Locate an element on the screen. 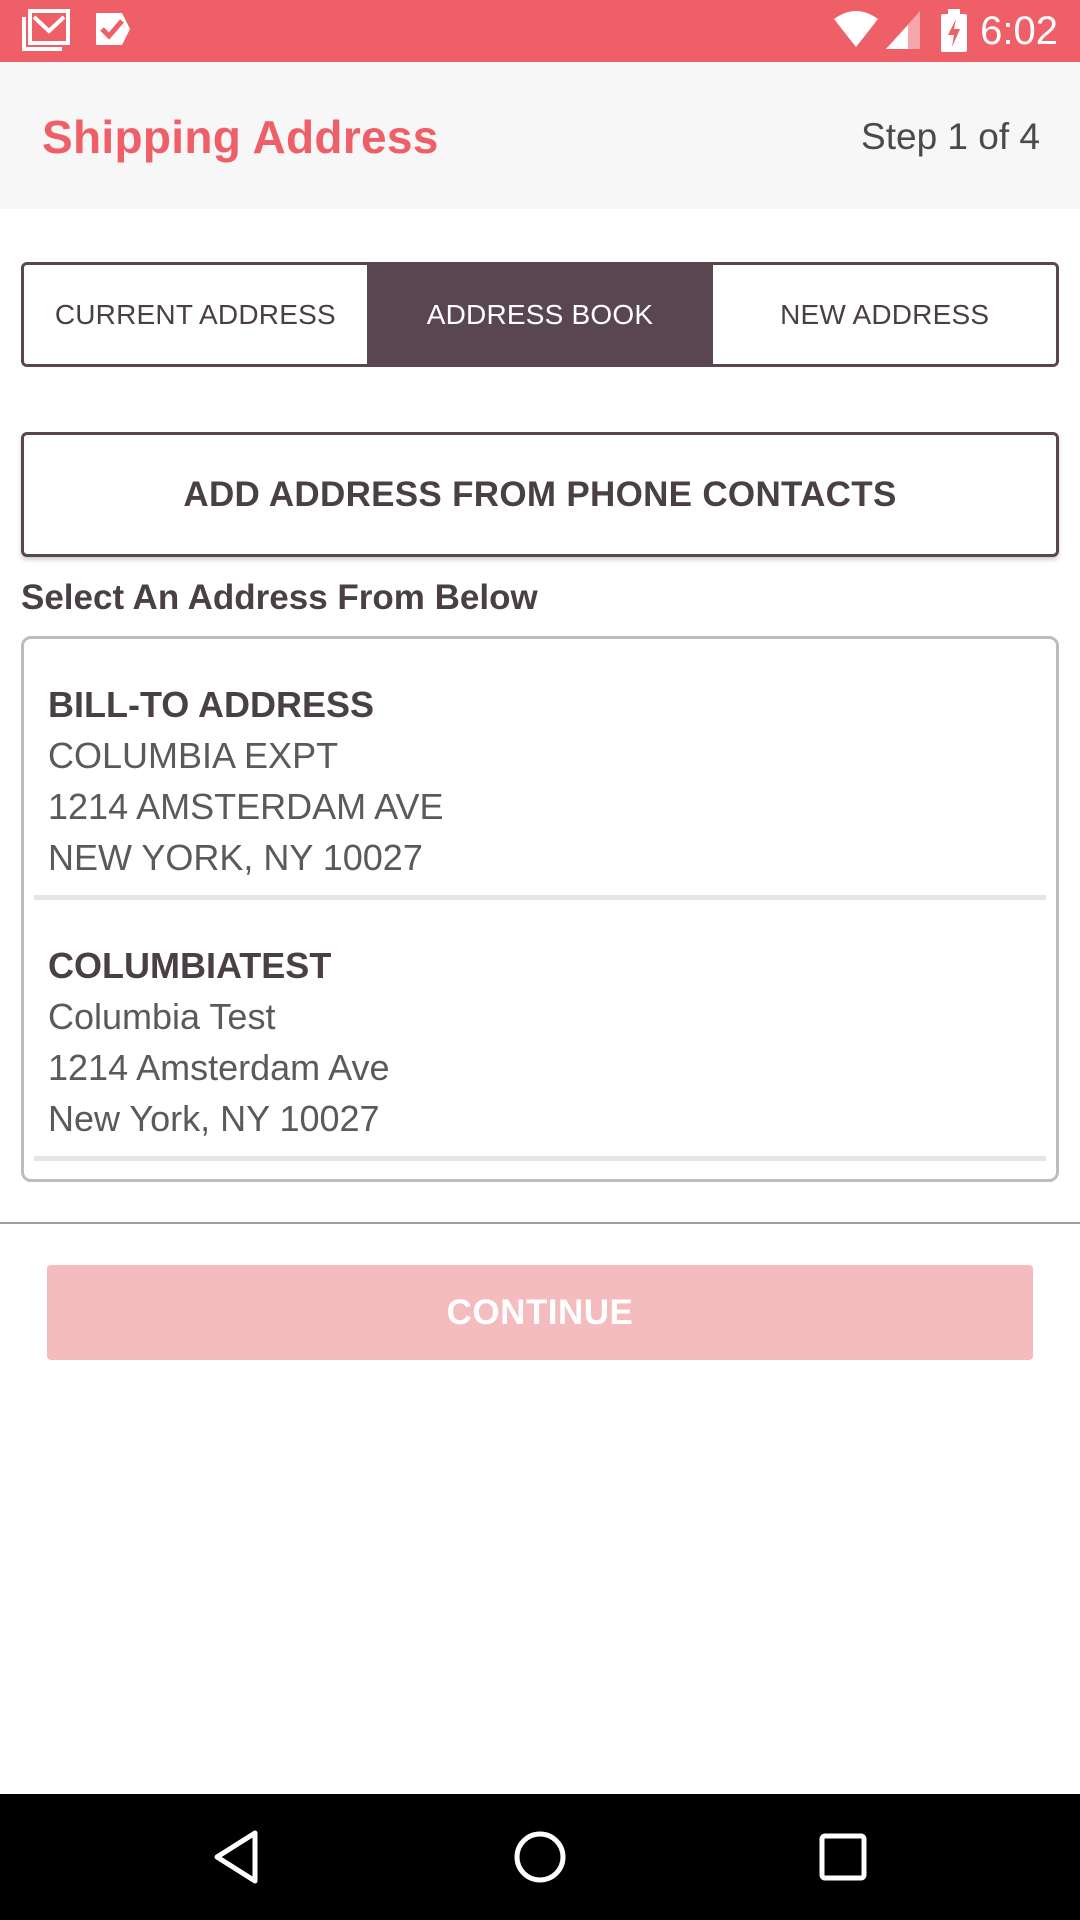 The height and width of the screenshot is (1920, 1080). task-check-icon is located at coordinates (113, 32).